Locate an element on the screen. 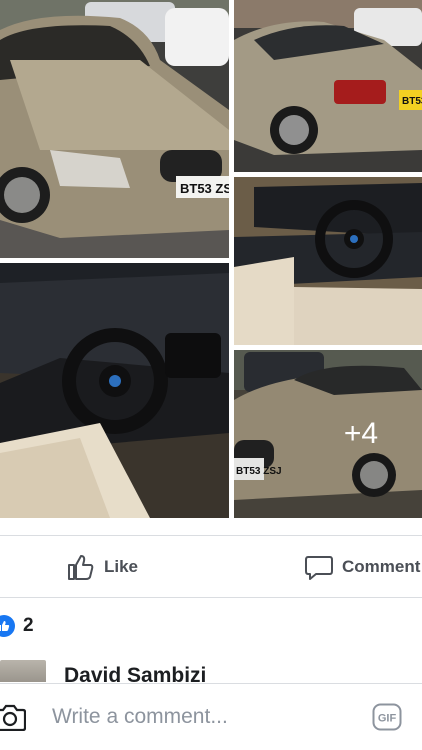  post-photo-interior-side is located at coordinates (328, 261).